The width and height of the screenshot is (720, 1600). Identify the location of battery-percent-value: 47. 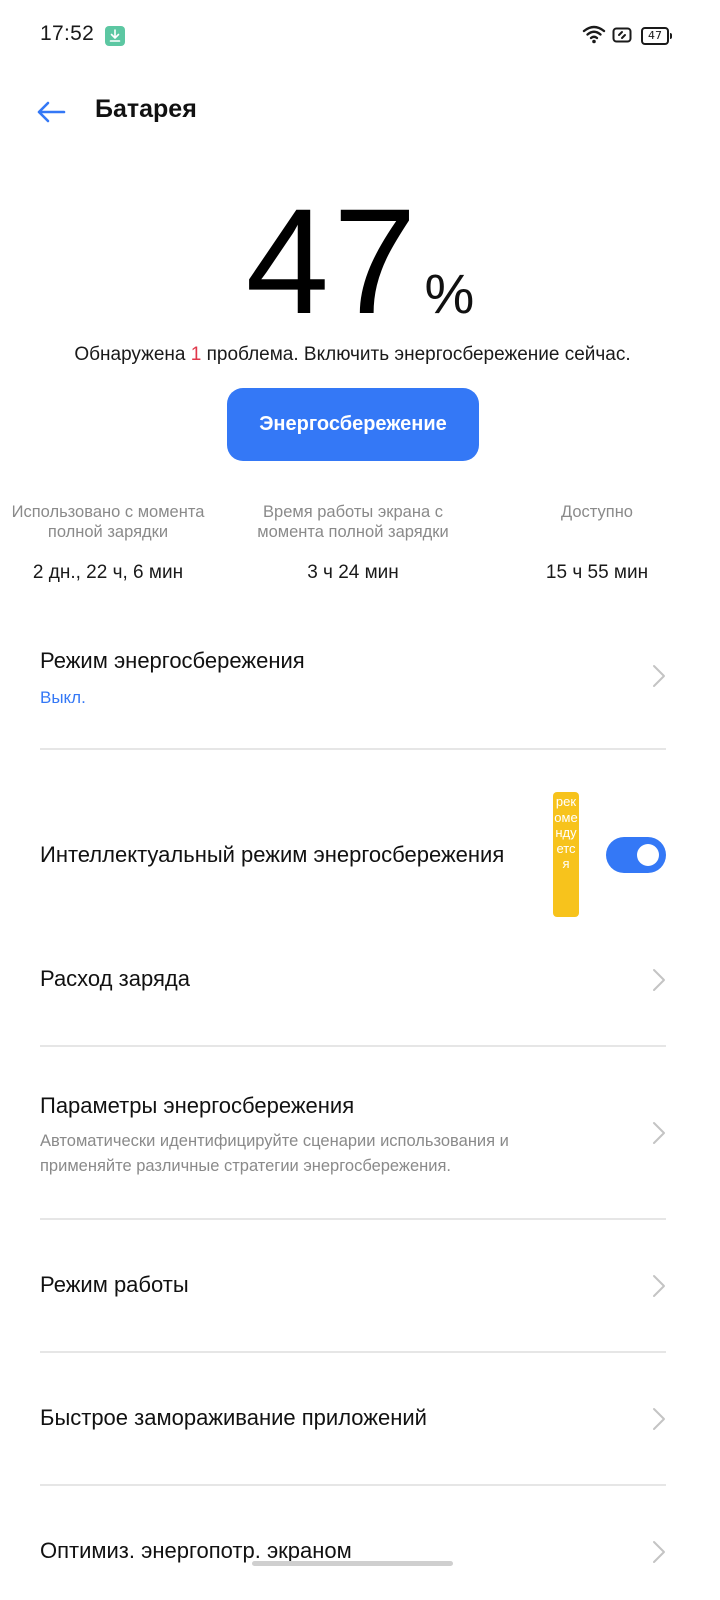
(333, 261).